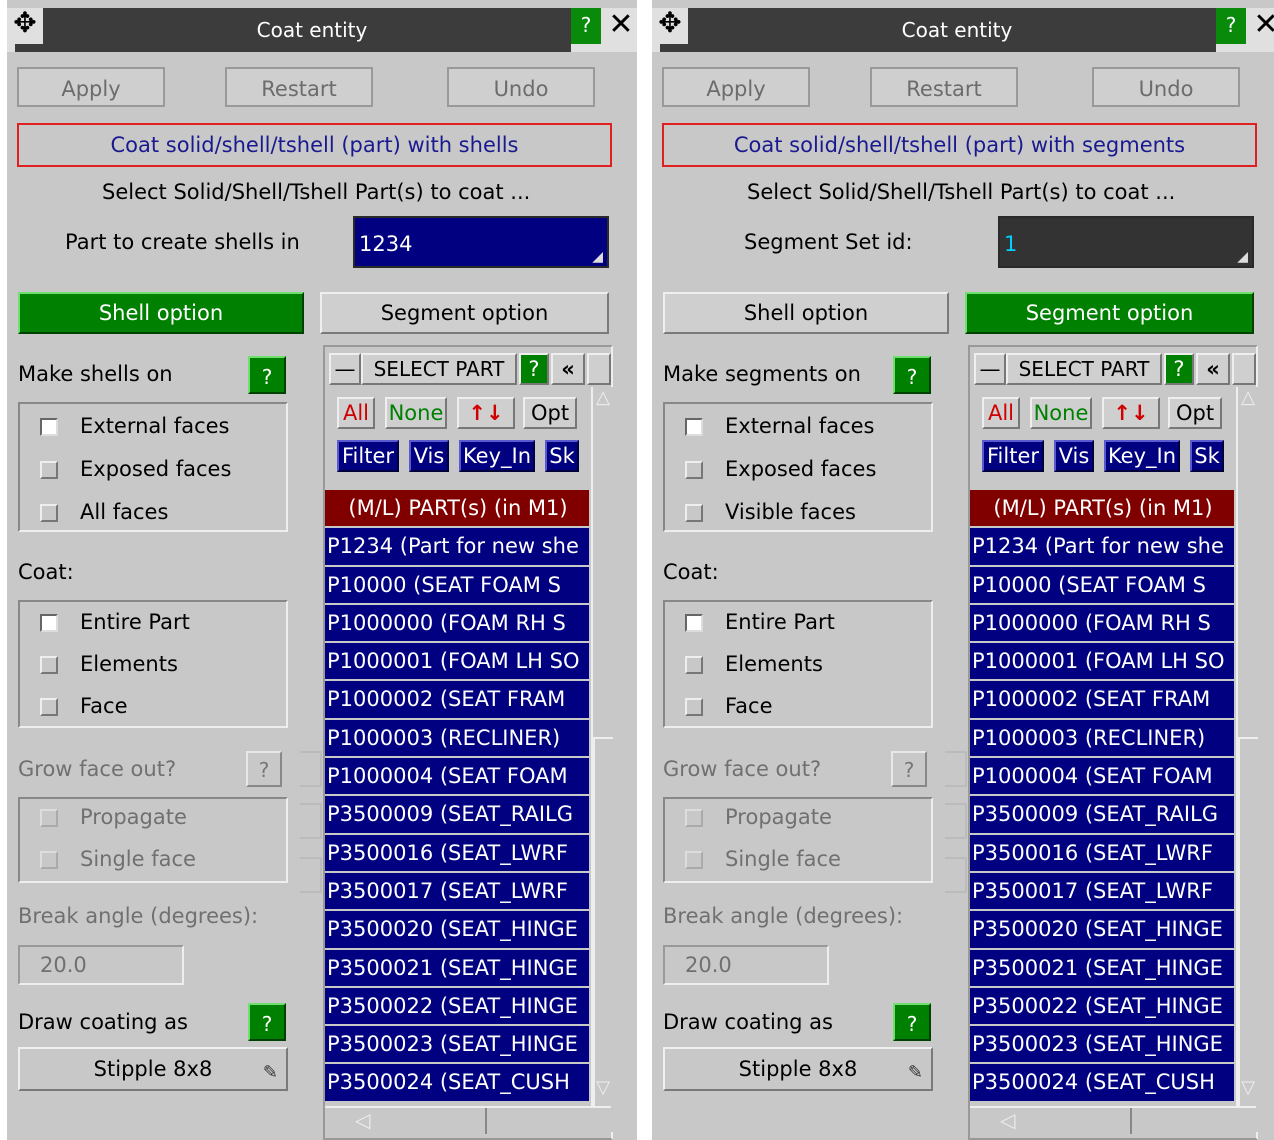  What do you see at coordinates (1126, 242) in the screenshot?
I see `segment-set-field: 1 ◢` at bounding box center [1126, 242].